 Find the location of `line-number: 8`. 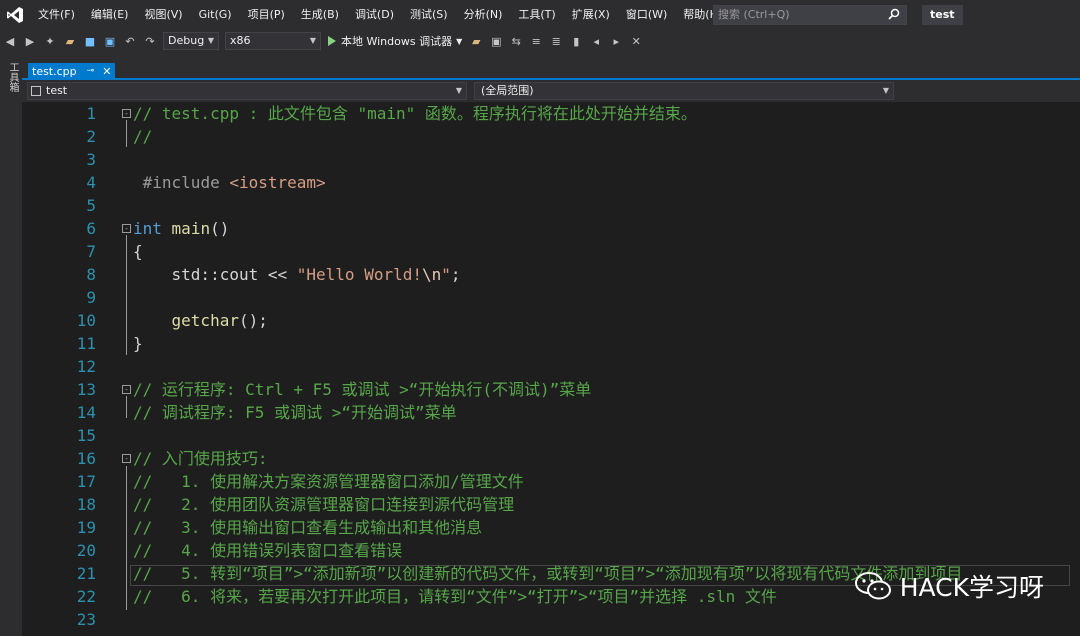

line-number: 8 is located at coordinates (91, 274).